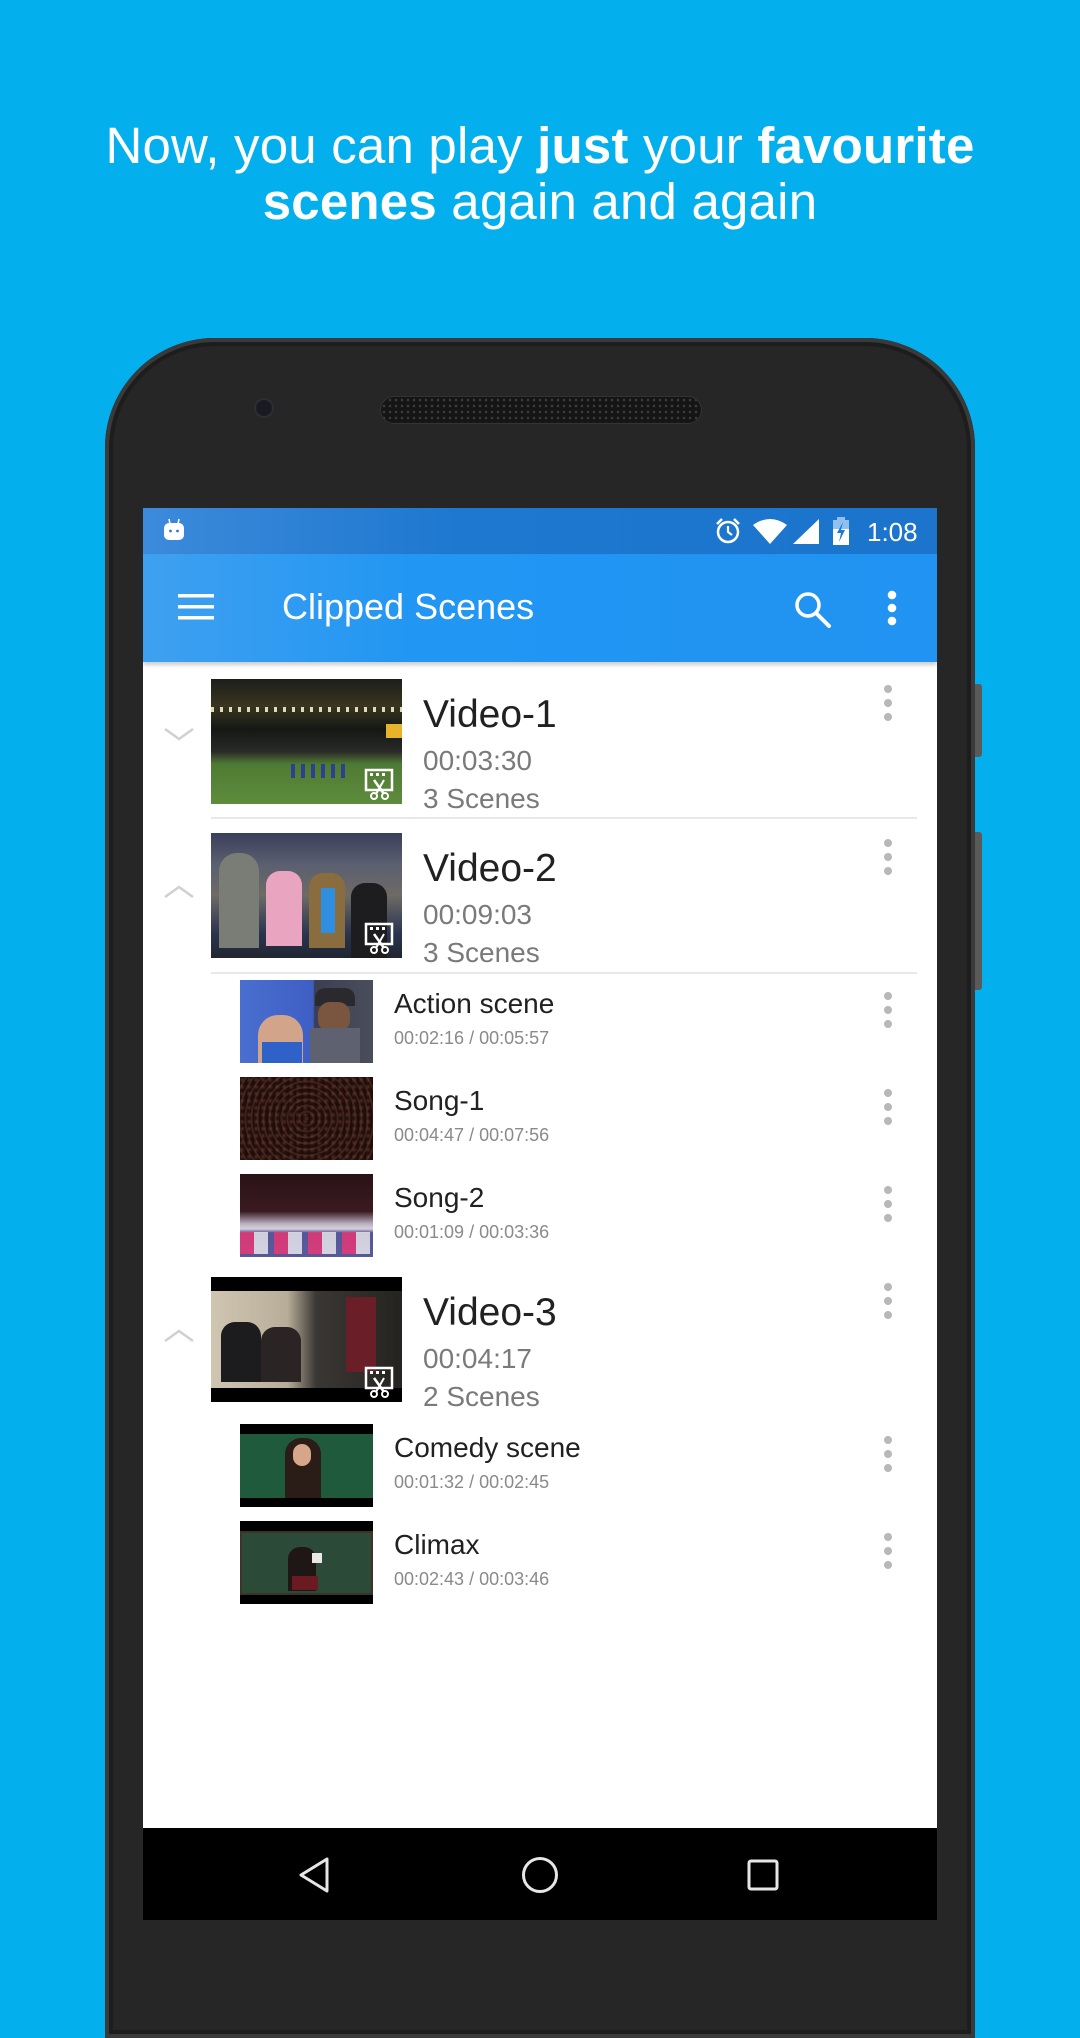  What do you see at coordinates (174, 529) in the screenshot?
I see `android-notification-icon` at bounding box center [174, 529].